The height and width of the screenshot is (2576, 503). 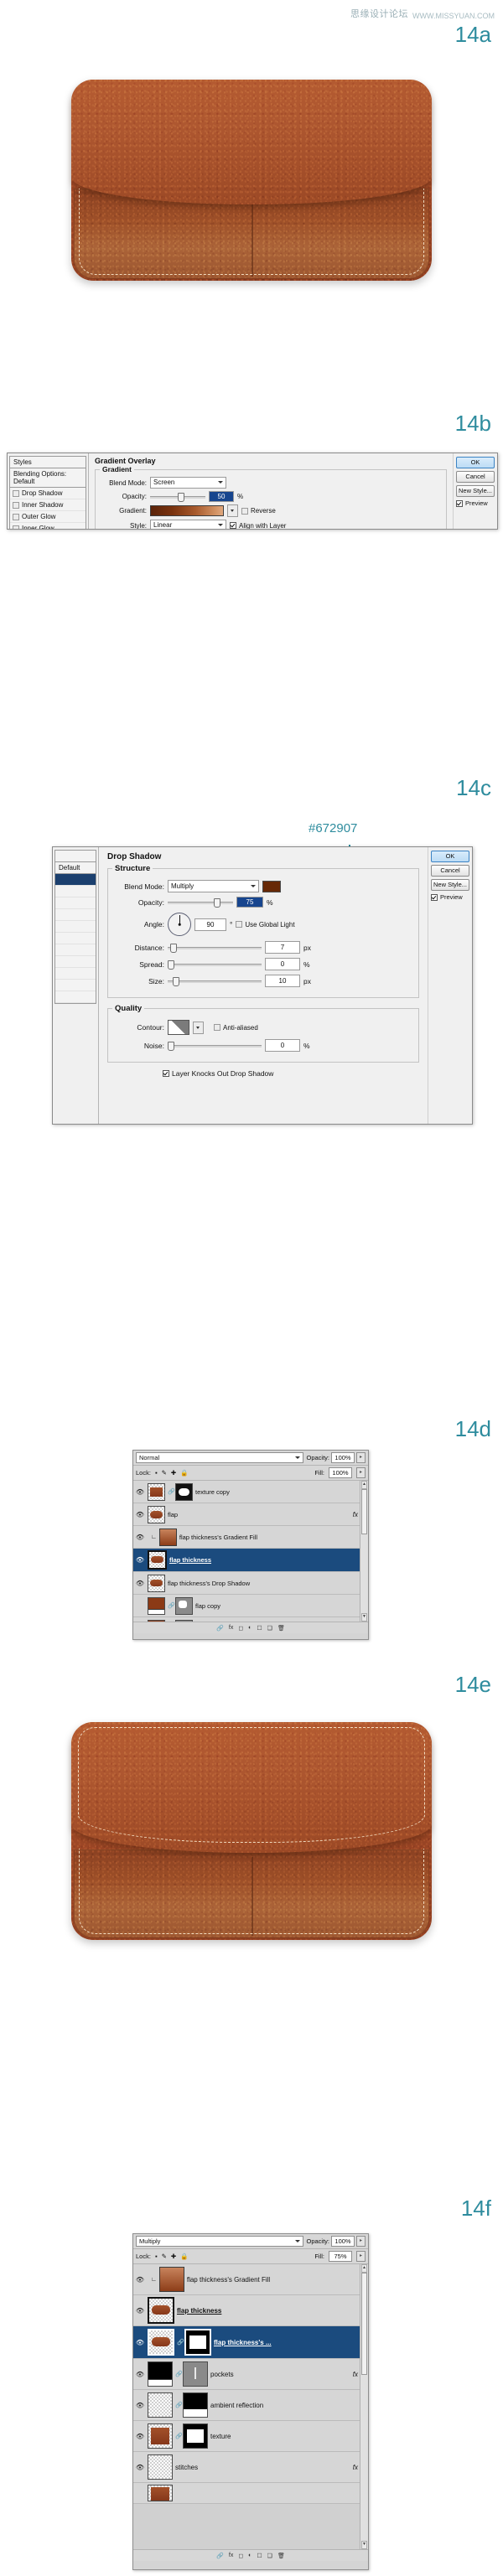 What do you see at coordinates (263, 964) in the screenshot?
I see `spread-row: Spread: 0 %` at bounding box center [263, 964].